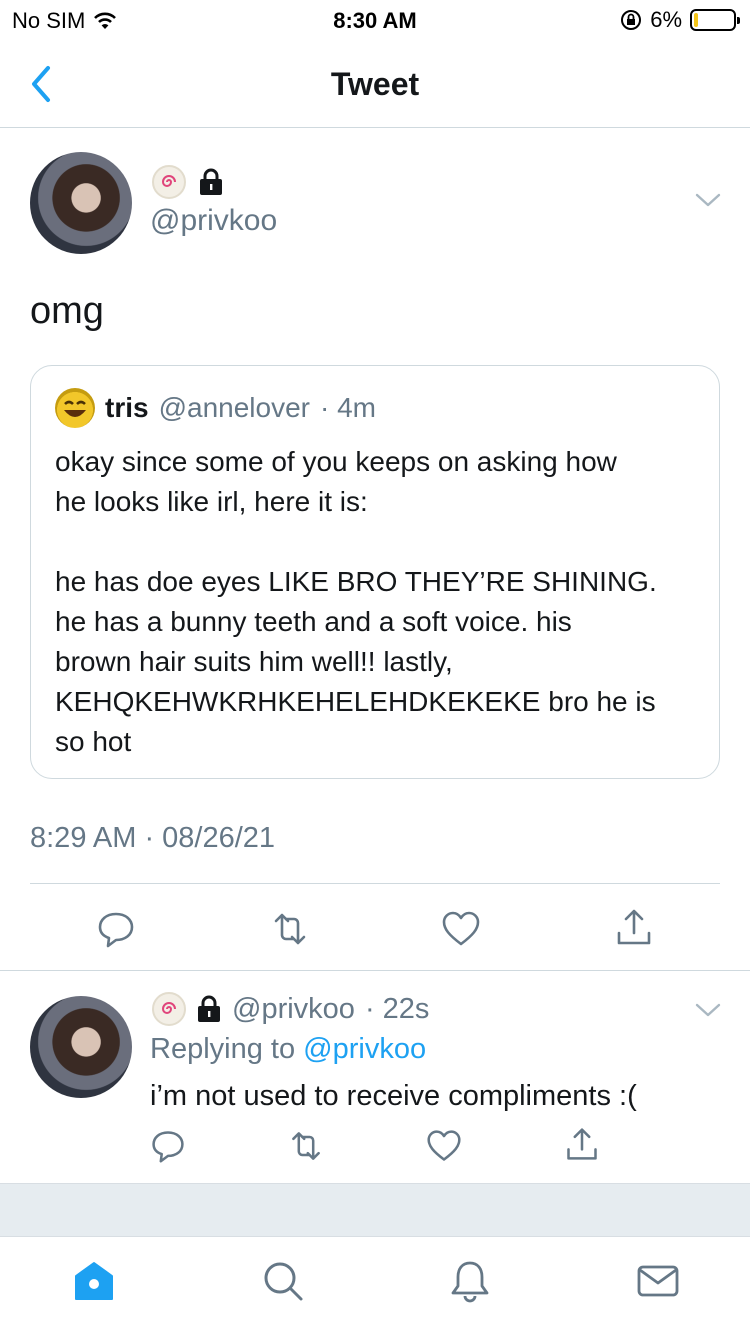 Image resolution: width=750 pixels, height=1334 pixels. I want to click on tweet-timestamp: 8:29 AM · 08/26/21, so click(153, 838).